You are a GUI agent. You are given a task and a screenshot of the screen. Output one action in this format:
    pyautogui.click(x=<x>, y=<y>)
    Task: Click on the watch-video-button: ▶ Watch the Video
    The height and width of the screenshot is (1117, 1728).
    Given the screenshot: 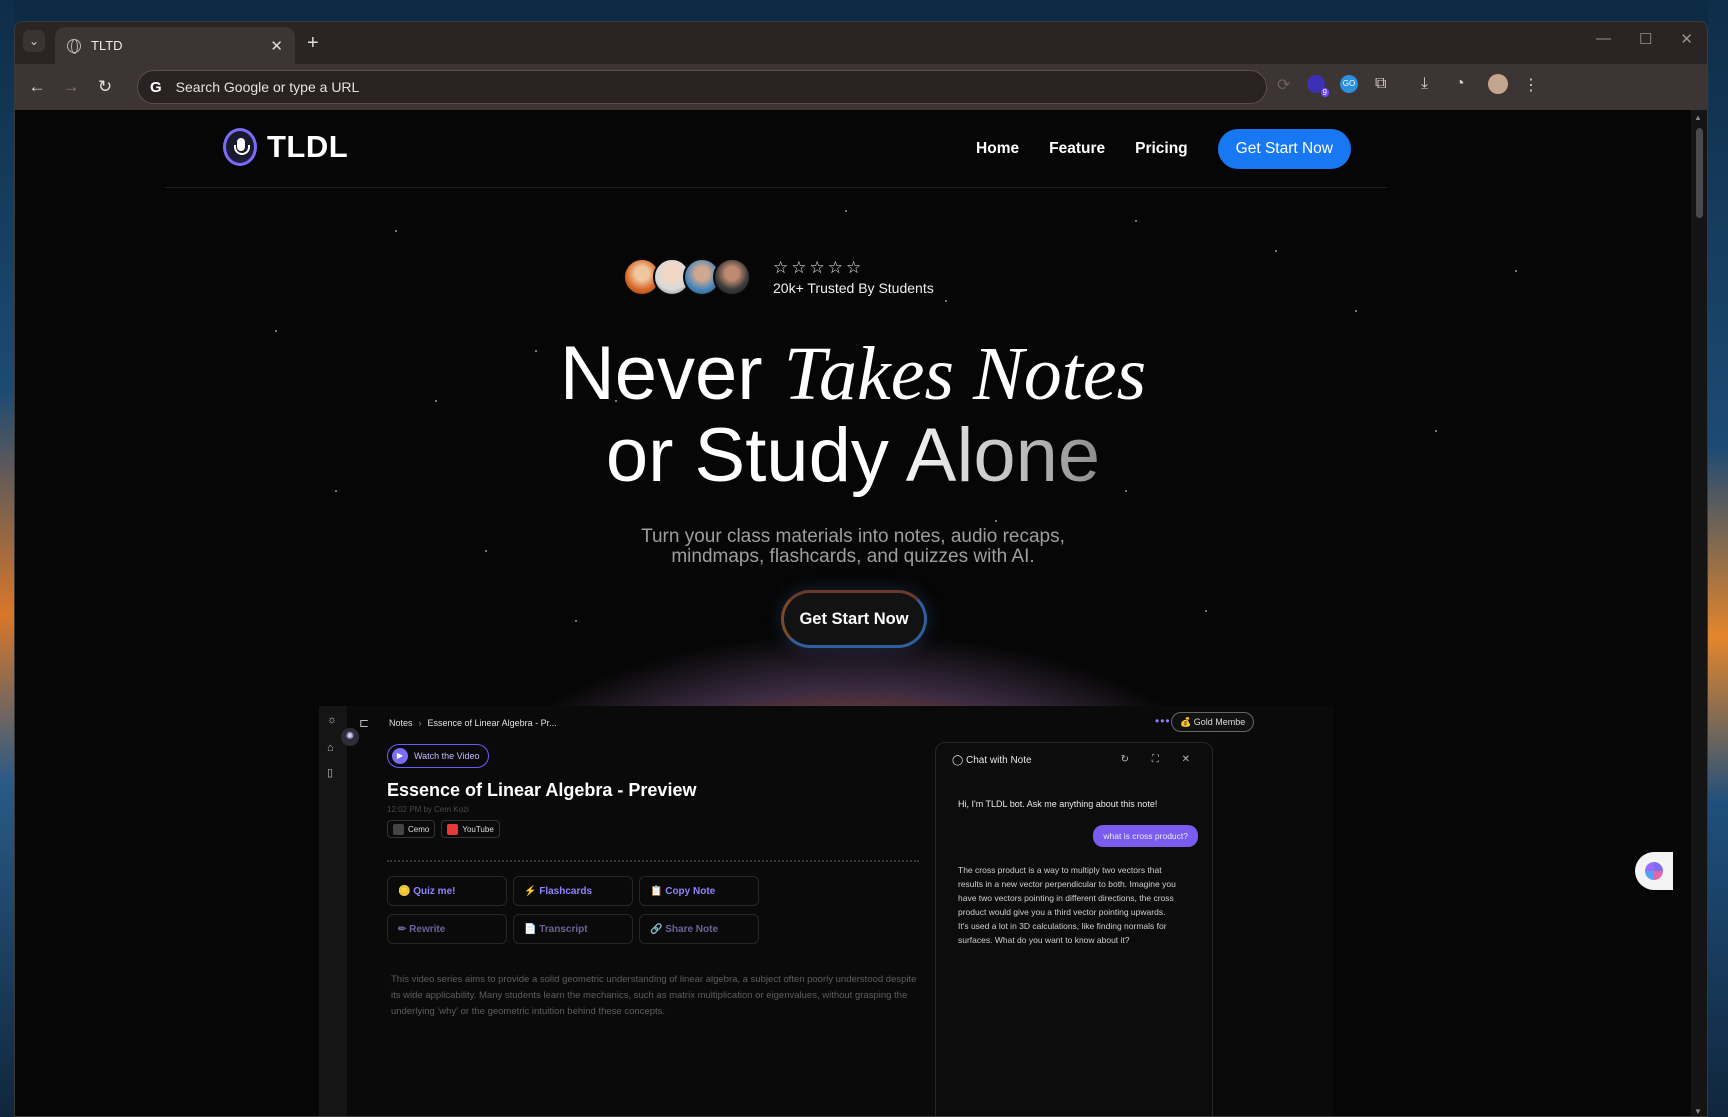 What is the action you would take?
    pyautogui.click(x=438, y=756)
    